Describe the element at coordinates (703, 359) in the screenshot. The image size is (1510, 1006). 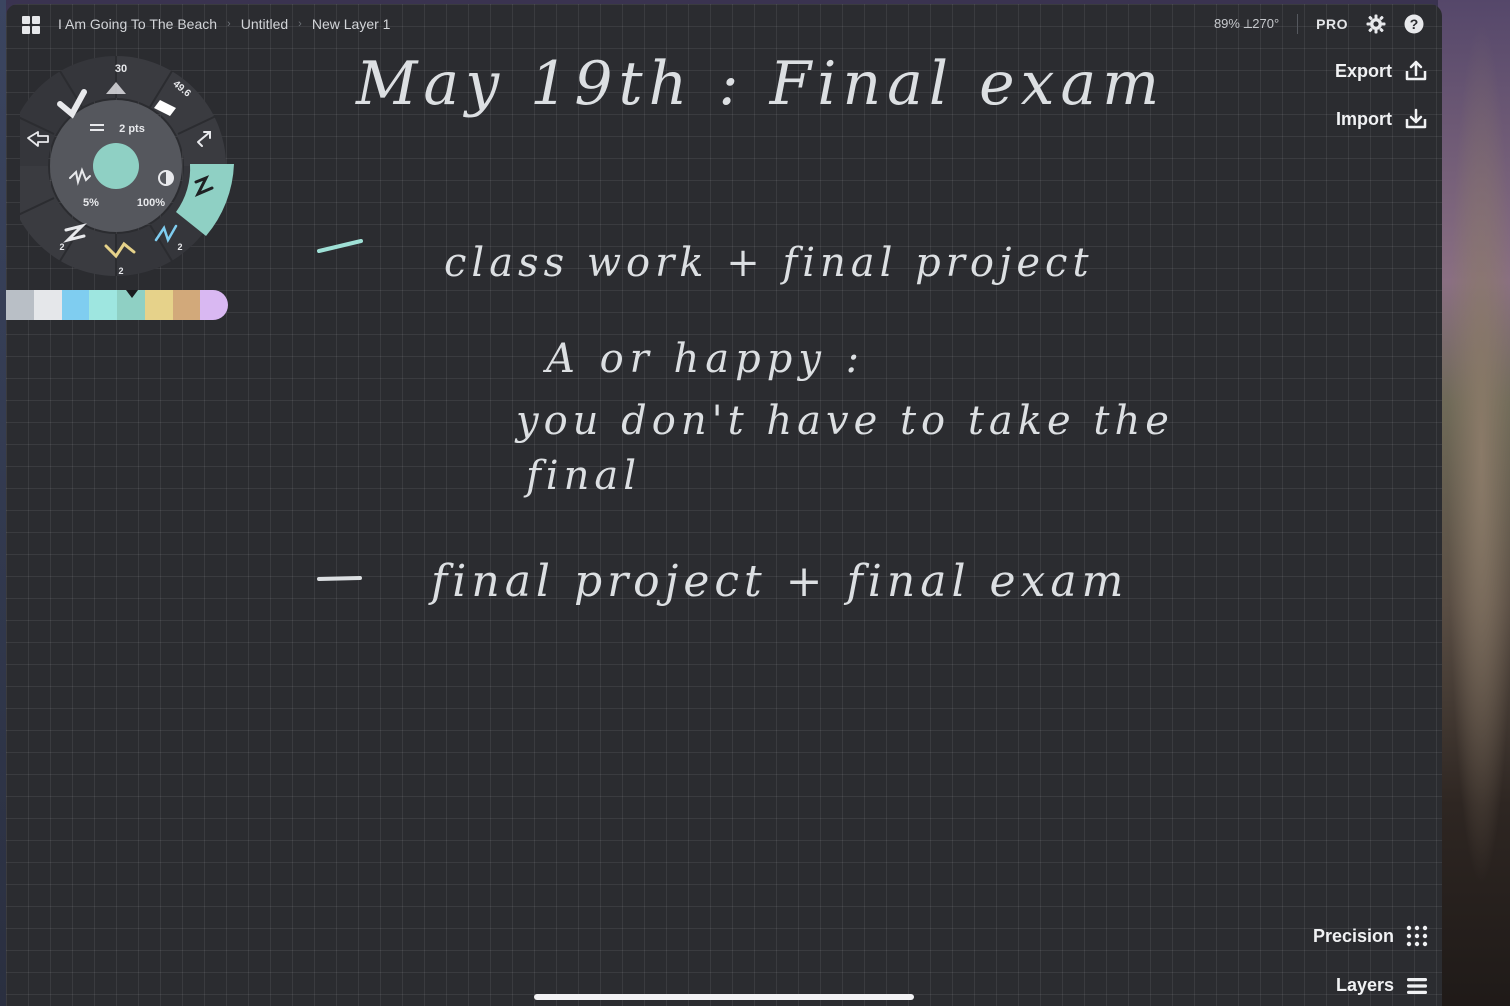
I see `handwriting-line-2: A or happy :` at that location.